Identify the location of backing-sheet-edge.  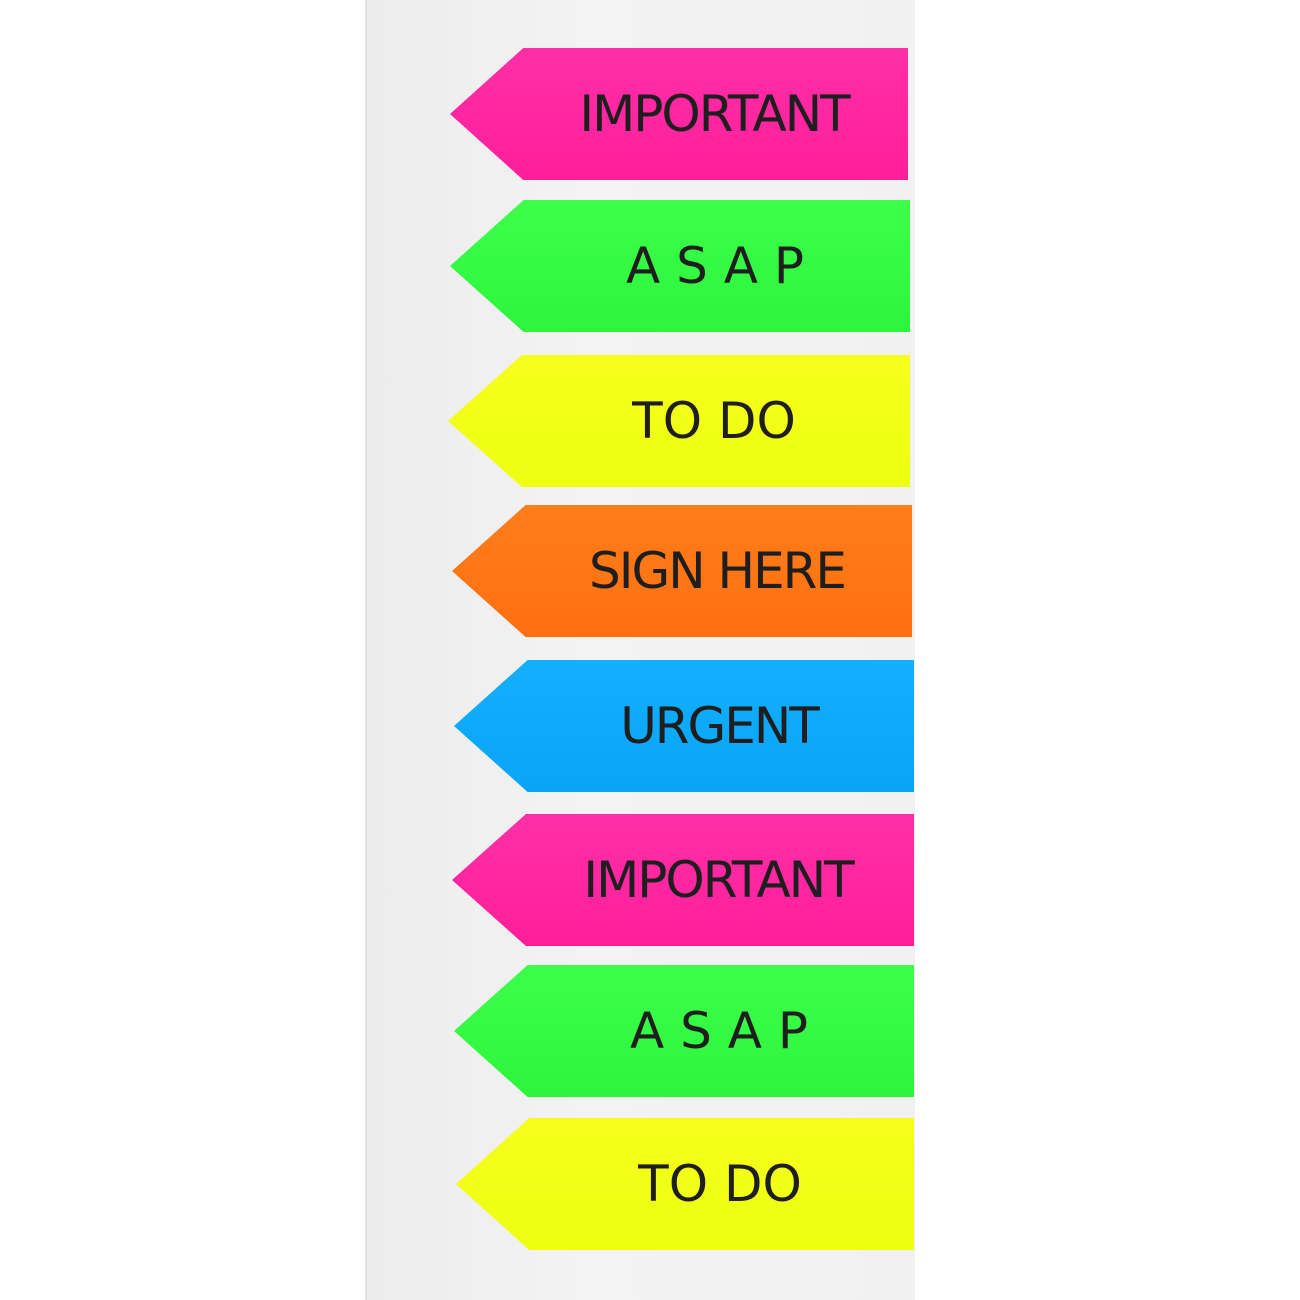
(366, 650).